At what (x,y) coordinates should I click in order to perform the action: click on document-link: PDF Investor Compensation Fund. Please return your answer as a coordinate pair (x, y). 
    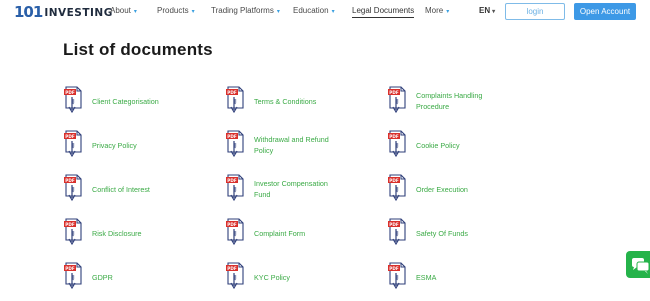
    Looking at the image, I should click on (276, 189).